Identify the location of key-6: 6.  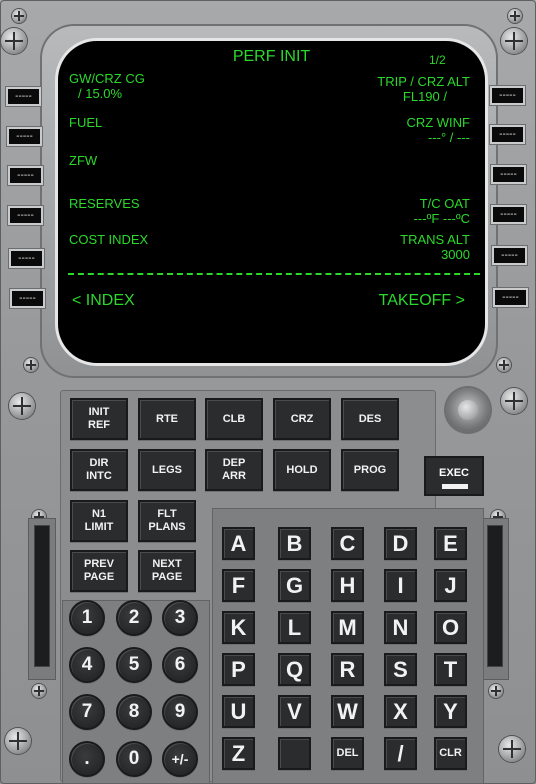
(180, 665).